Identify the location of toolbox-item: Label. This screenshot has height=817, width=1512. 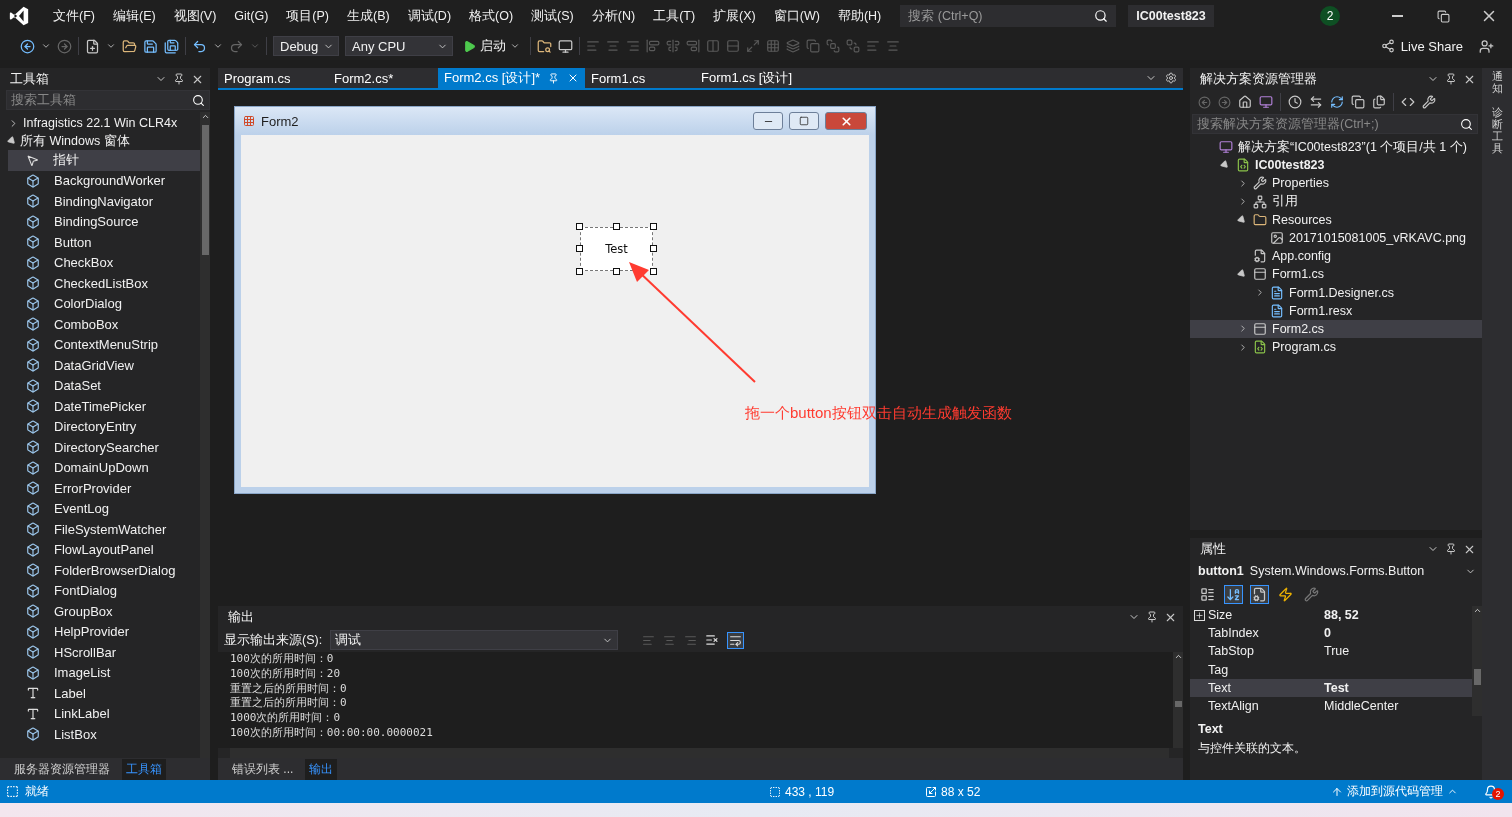
(104, 693).